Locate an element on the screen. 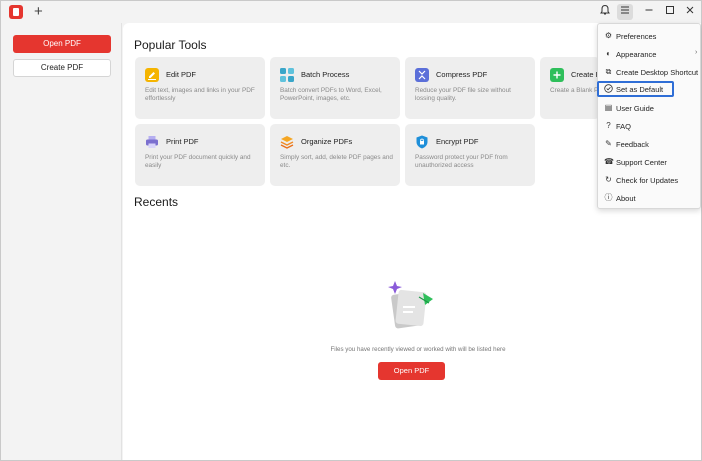 Image resolution: width=702 pixels, height=461 pixels. compress-icon is located at coordinates (422, 75).